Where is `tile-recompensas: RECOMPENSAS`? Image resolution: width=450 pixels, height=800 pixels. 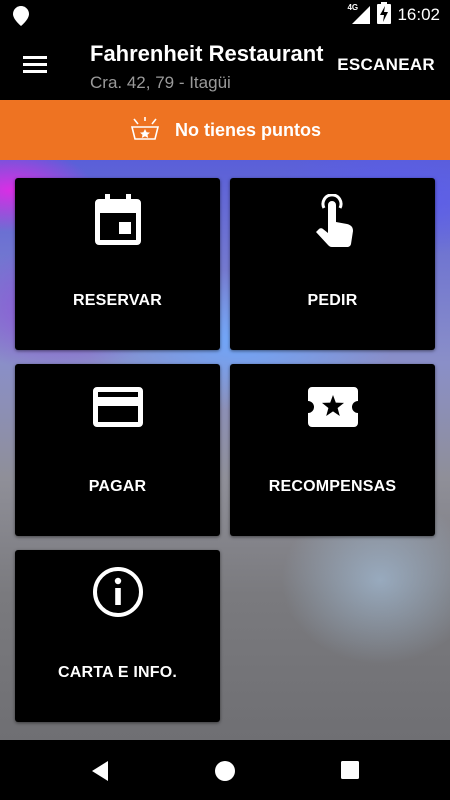 tile-recompensas: RECOMPENSAS is located at coordinates (332, 450).